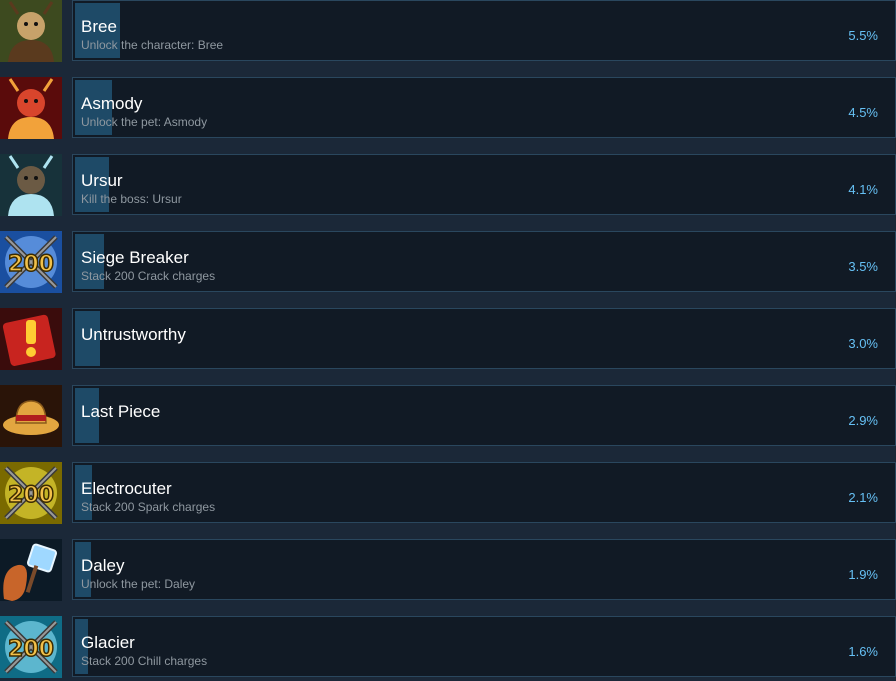  I want to click on achievement-title: Ursur, so click(102, 180).